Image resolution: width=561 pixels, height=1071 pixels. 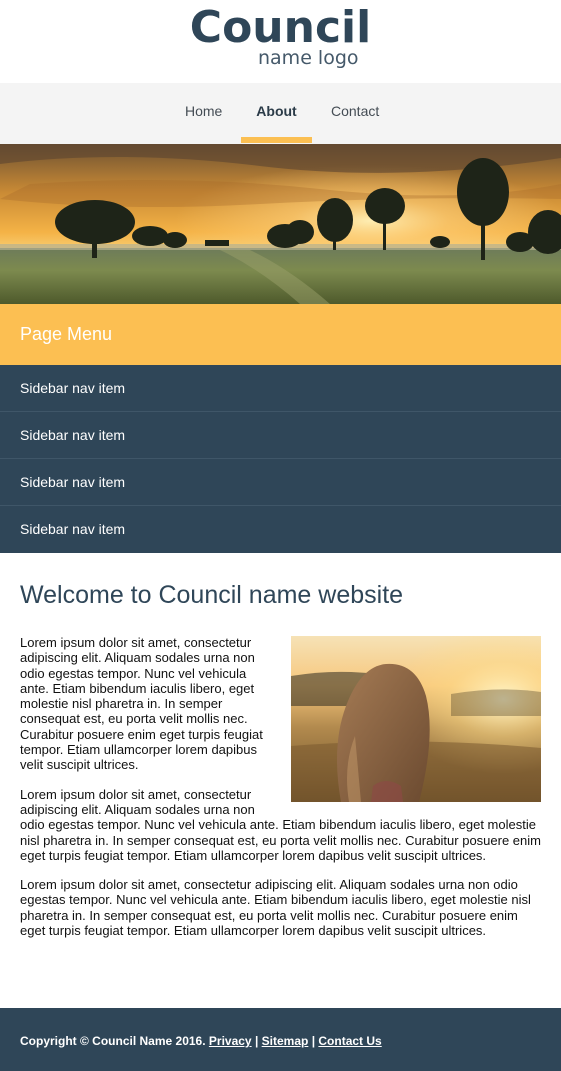 What do you see at coordinates (285, 1041) in the screenshot?
I see `footer-link-sitemap: Sitemap` at bounding box center [285, 1041].